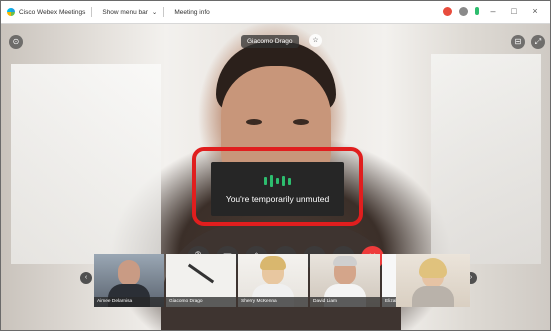 The height and width of the screenshot is (331, 551). What do you see at coordinates (538, 42) in the screenshot?
I see `fullscreen-icon: ⤢` at bounding box center [538, 42].